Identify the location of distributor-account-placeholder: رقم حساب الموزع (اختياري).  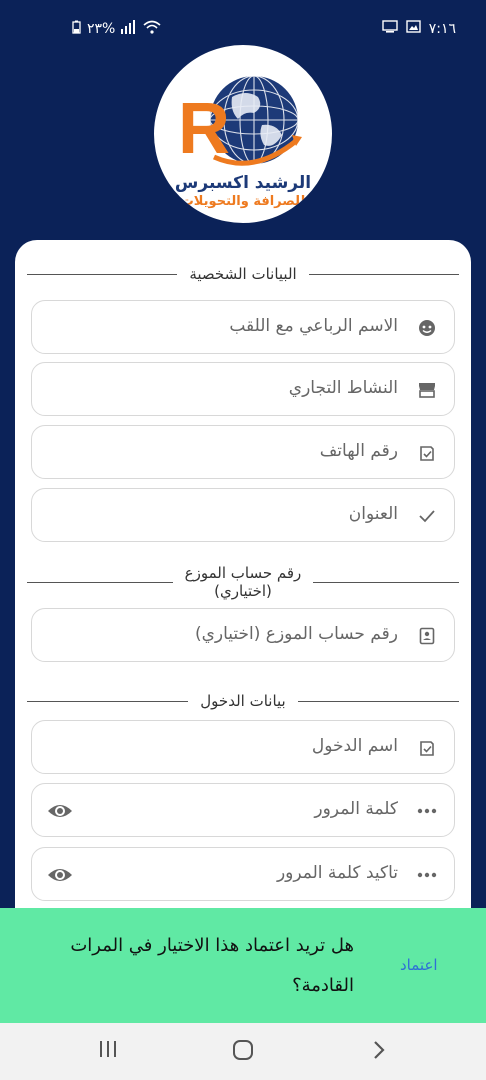
(296, 634).